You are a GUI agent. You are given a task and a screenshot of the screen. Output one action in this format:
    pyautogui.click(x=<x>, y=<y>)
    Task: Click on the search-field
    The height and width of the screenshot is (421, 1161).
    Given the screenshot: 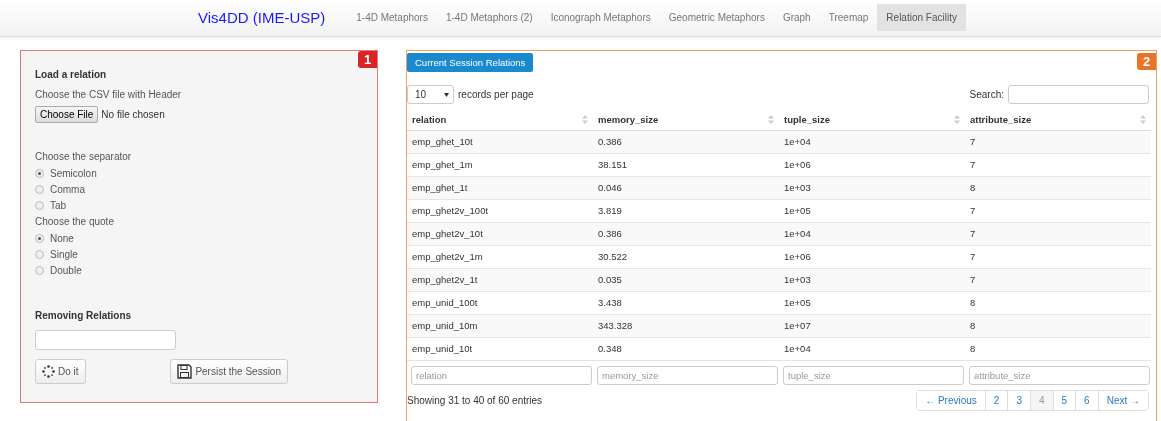 What is the action you would take?
    pyautogui.click(x=1078, y=94)
    